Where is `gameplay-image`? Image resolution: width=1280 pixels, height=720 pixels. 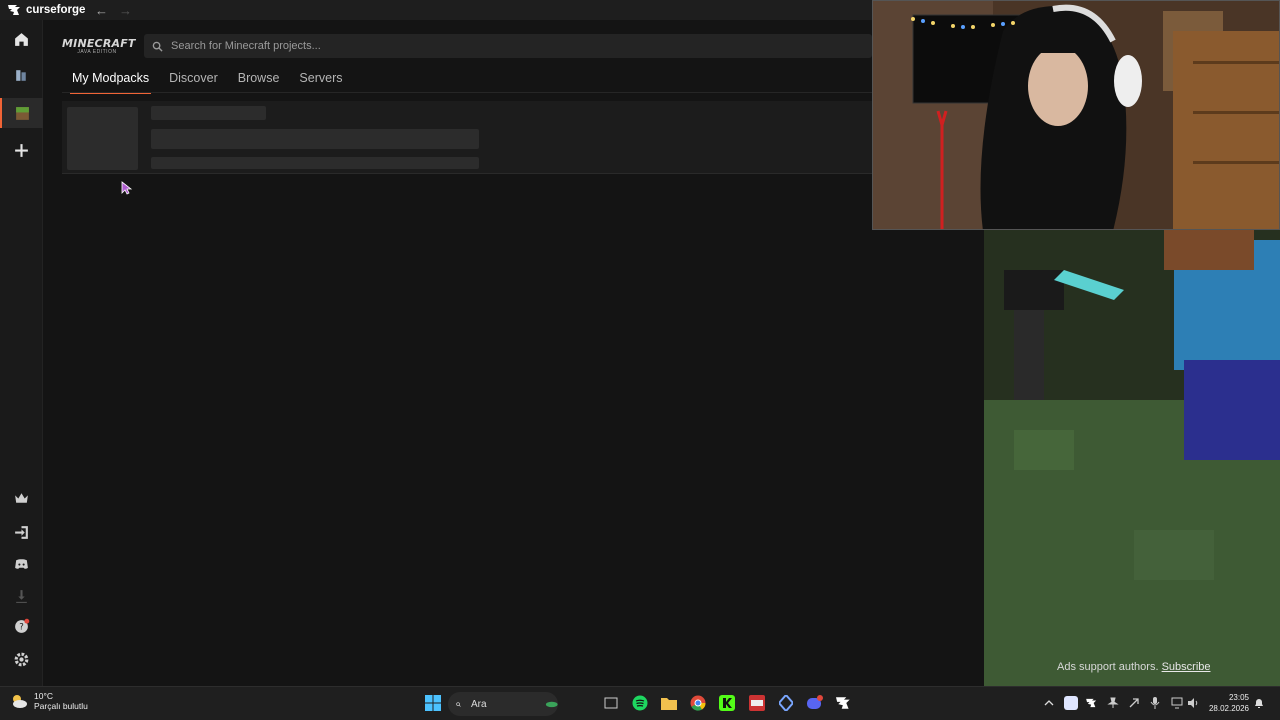
gameplay-image is located at coordinates (1132, 458).